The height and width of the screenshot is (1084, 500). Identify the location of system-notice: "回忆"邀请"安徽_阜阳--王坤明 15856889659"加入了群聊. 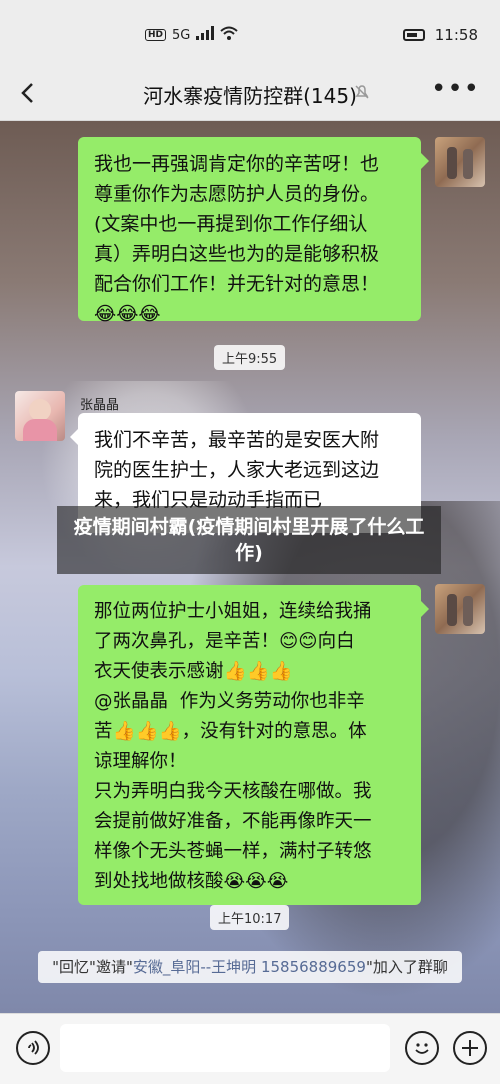
(250, 967).